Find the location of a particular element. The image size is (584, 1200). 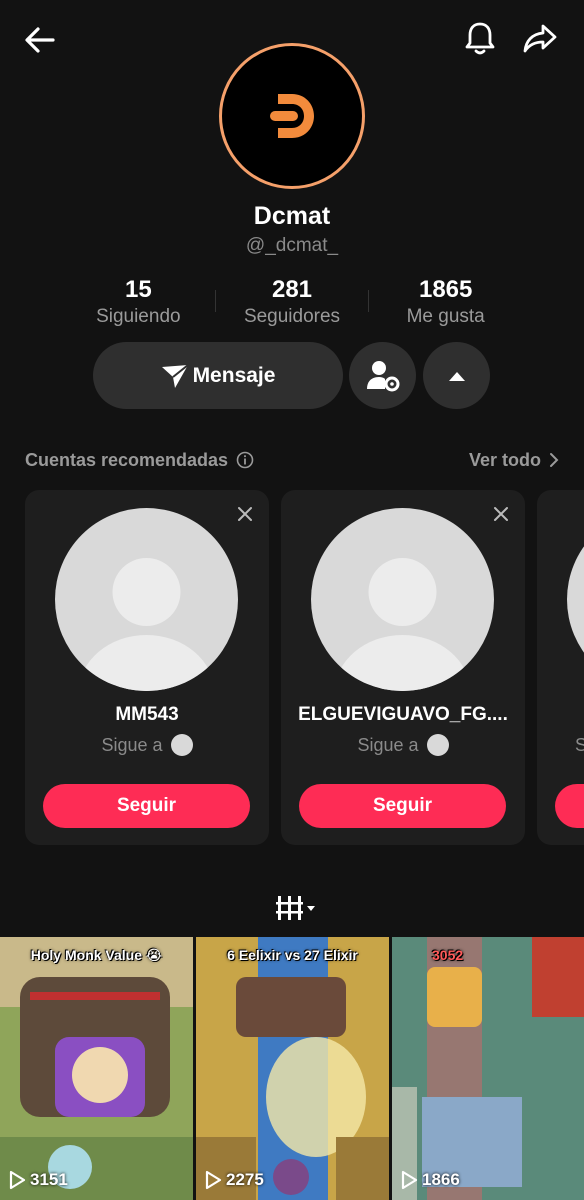

view-count: 3151 is located at coordinates (38, 1180).